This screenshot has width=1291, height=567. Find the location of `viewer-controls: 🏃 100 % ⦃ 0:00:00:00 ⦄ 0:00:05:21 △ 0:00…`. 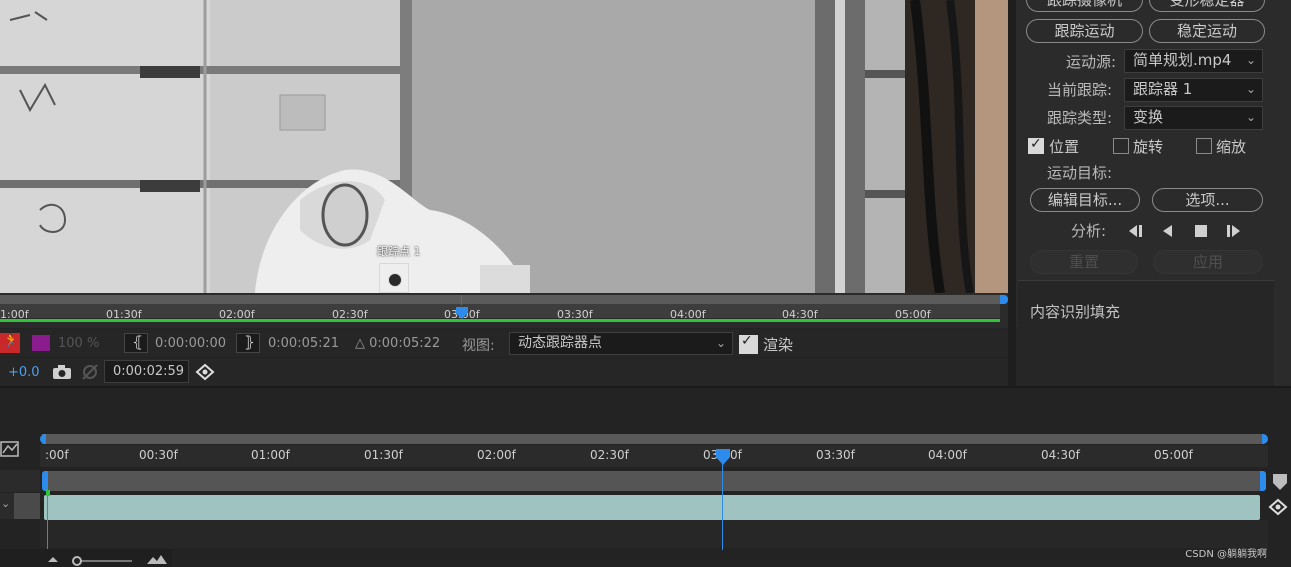

viewer-controls: 🏃 100 % ⦃ 0:00:00:00 ⦄ 0:00:05:21 △ 0:00… is located at coordinates (504, 343).